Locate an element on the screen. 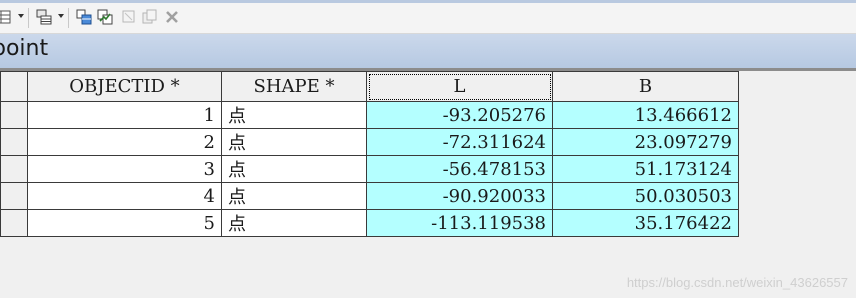 The width and height of the screenshot is (856, 298). row-header-corner is located at coordinates (14, 86).